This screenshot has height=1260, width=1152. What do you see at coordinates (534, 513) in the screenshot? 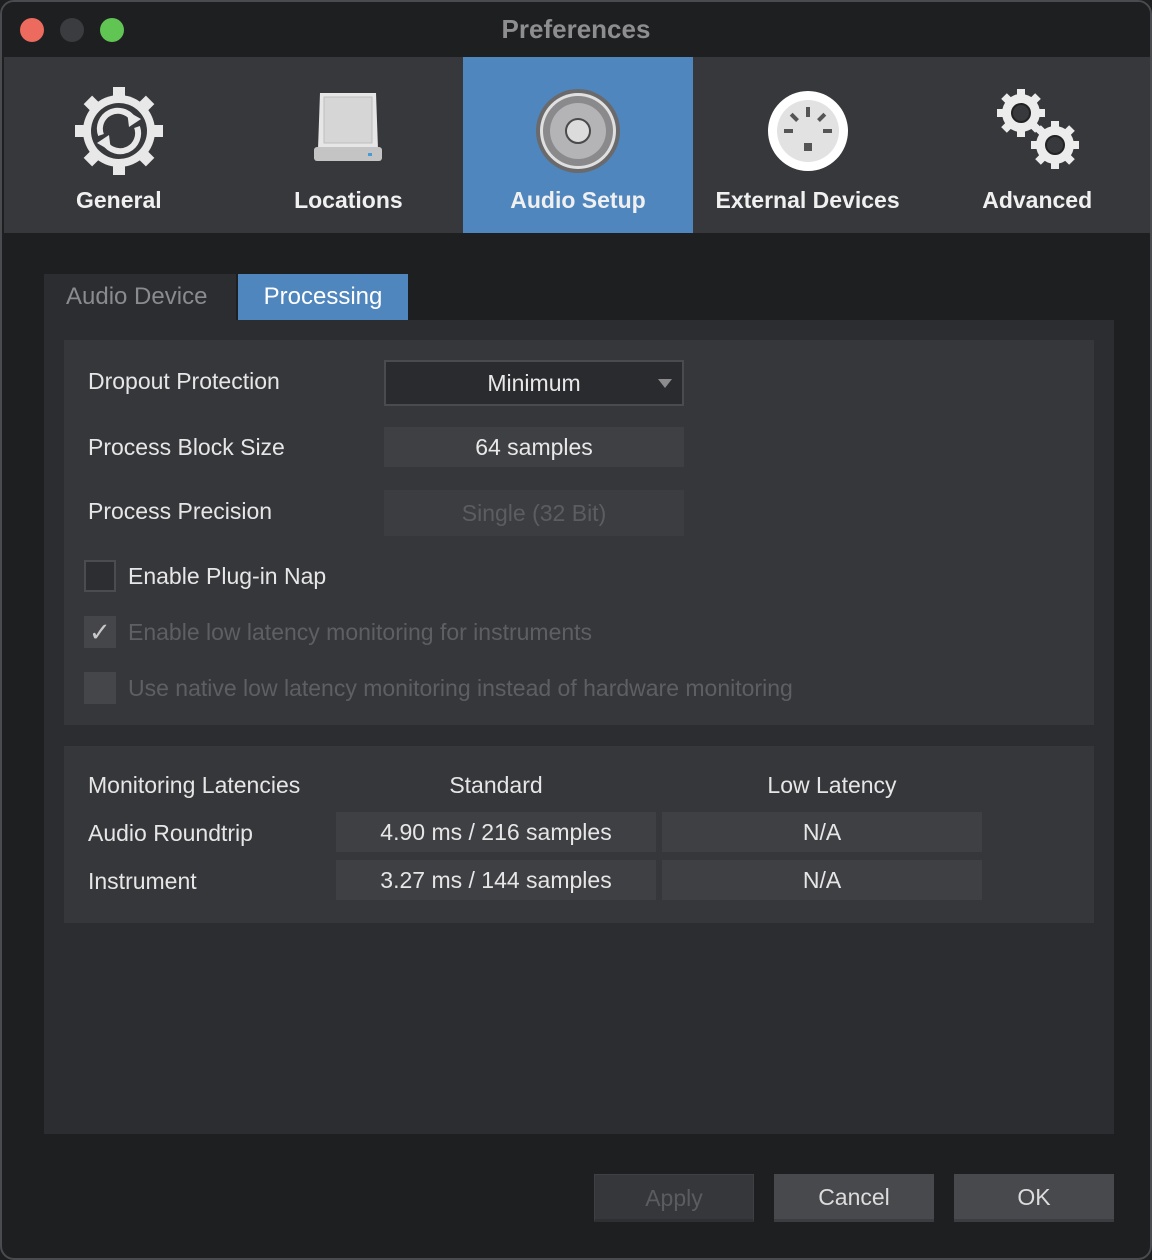
I see `process-precision-select: Single (32 Bit)` at bounding box center [534, 513].